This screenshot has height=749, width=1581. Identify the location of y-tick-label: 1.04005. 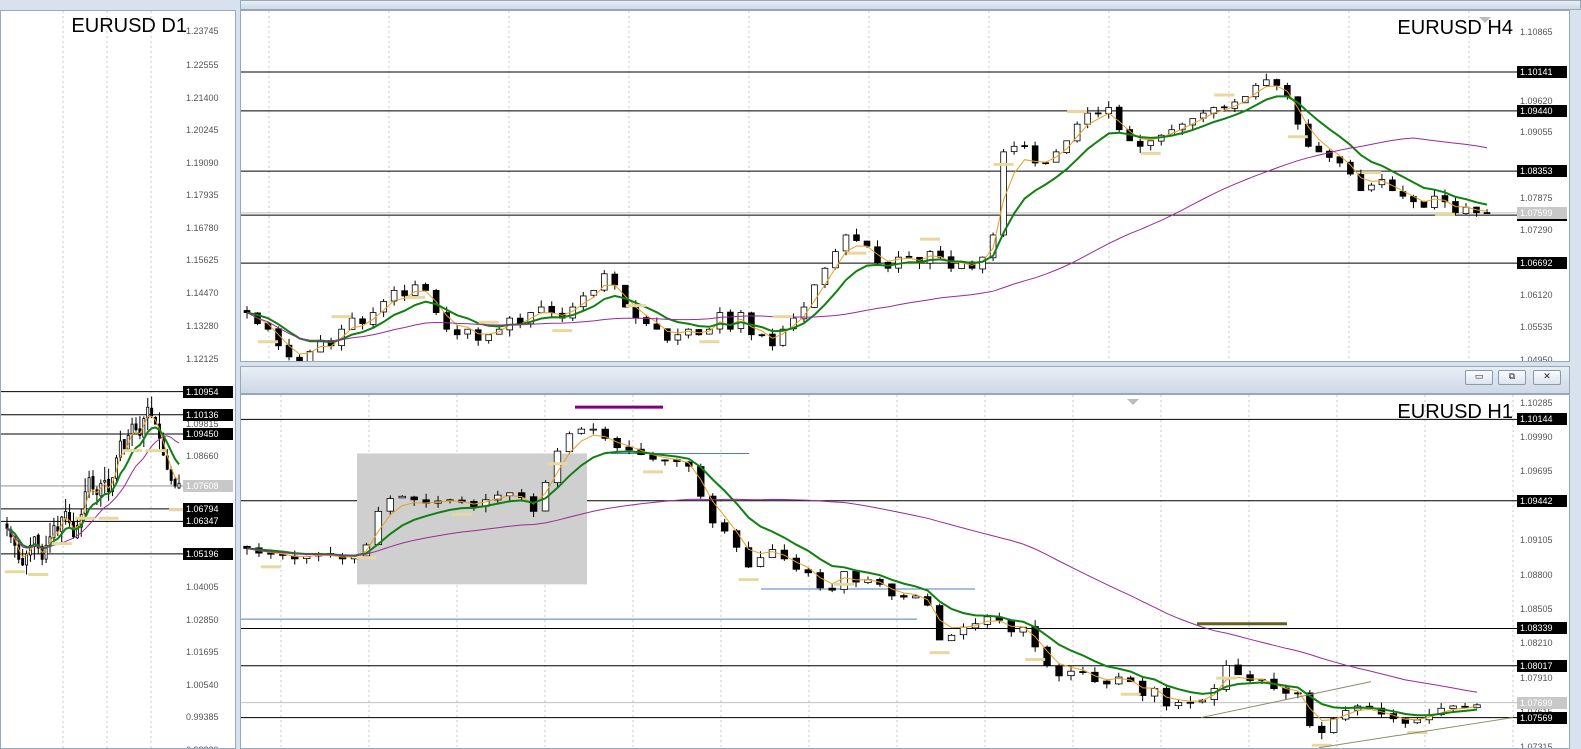
(202, 587).